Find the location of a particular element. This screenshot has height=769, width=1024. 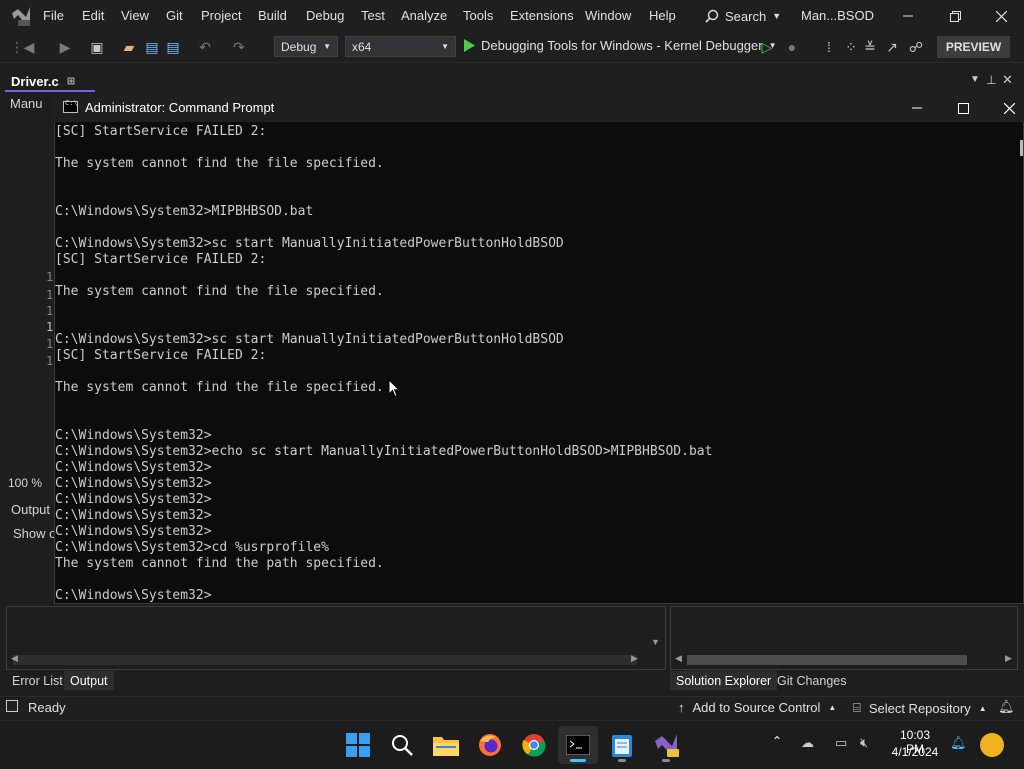

redo-icon: ↷ is located at coordinates (239, 47).